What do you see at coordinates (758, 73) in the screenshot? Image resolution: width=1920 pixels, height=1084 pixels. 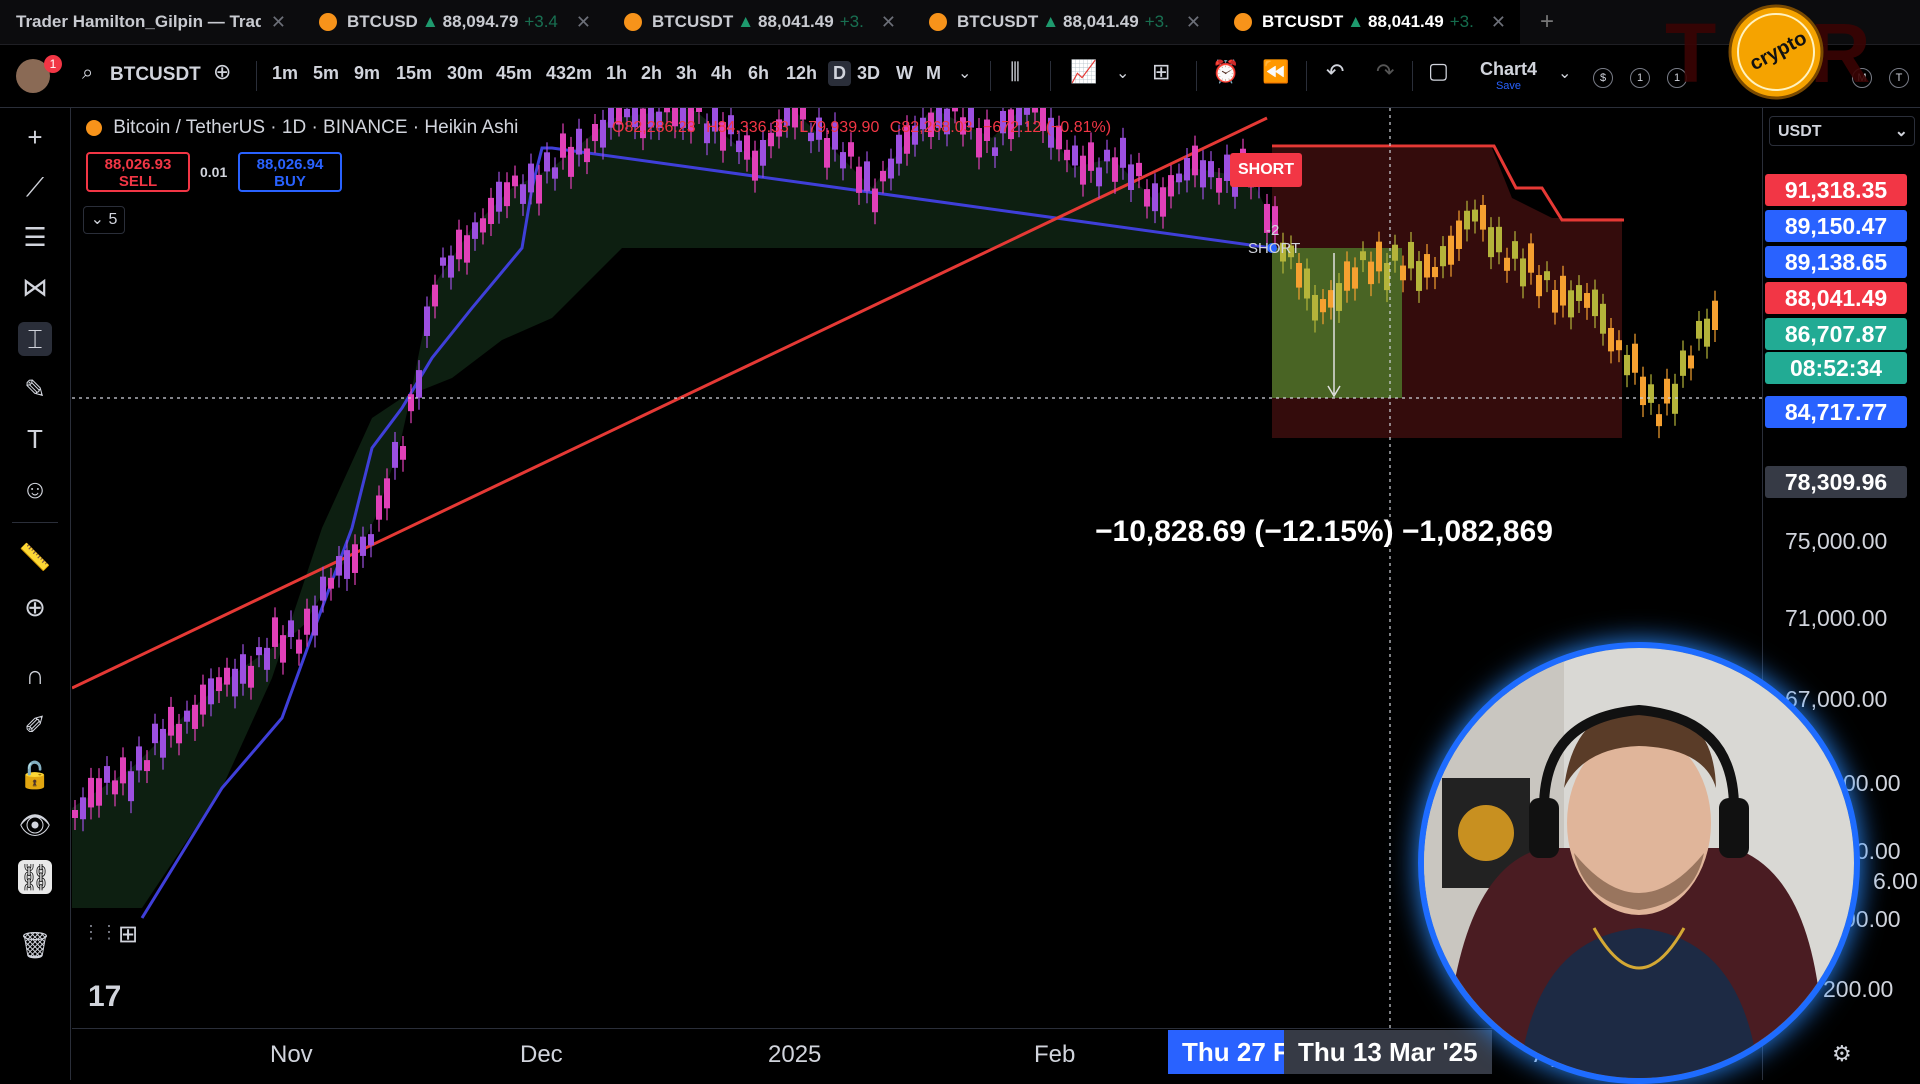 I see `timeframe-6h: 6h` at bounding box center [758, 73].